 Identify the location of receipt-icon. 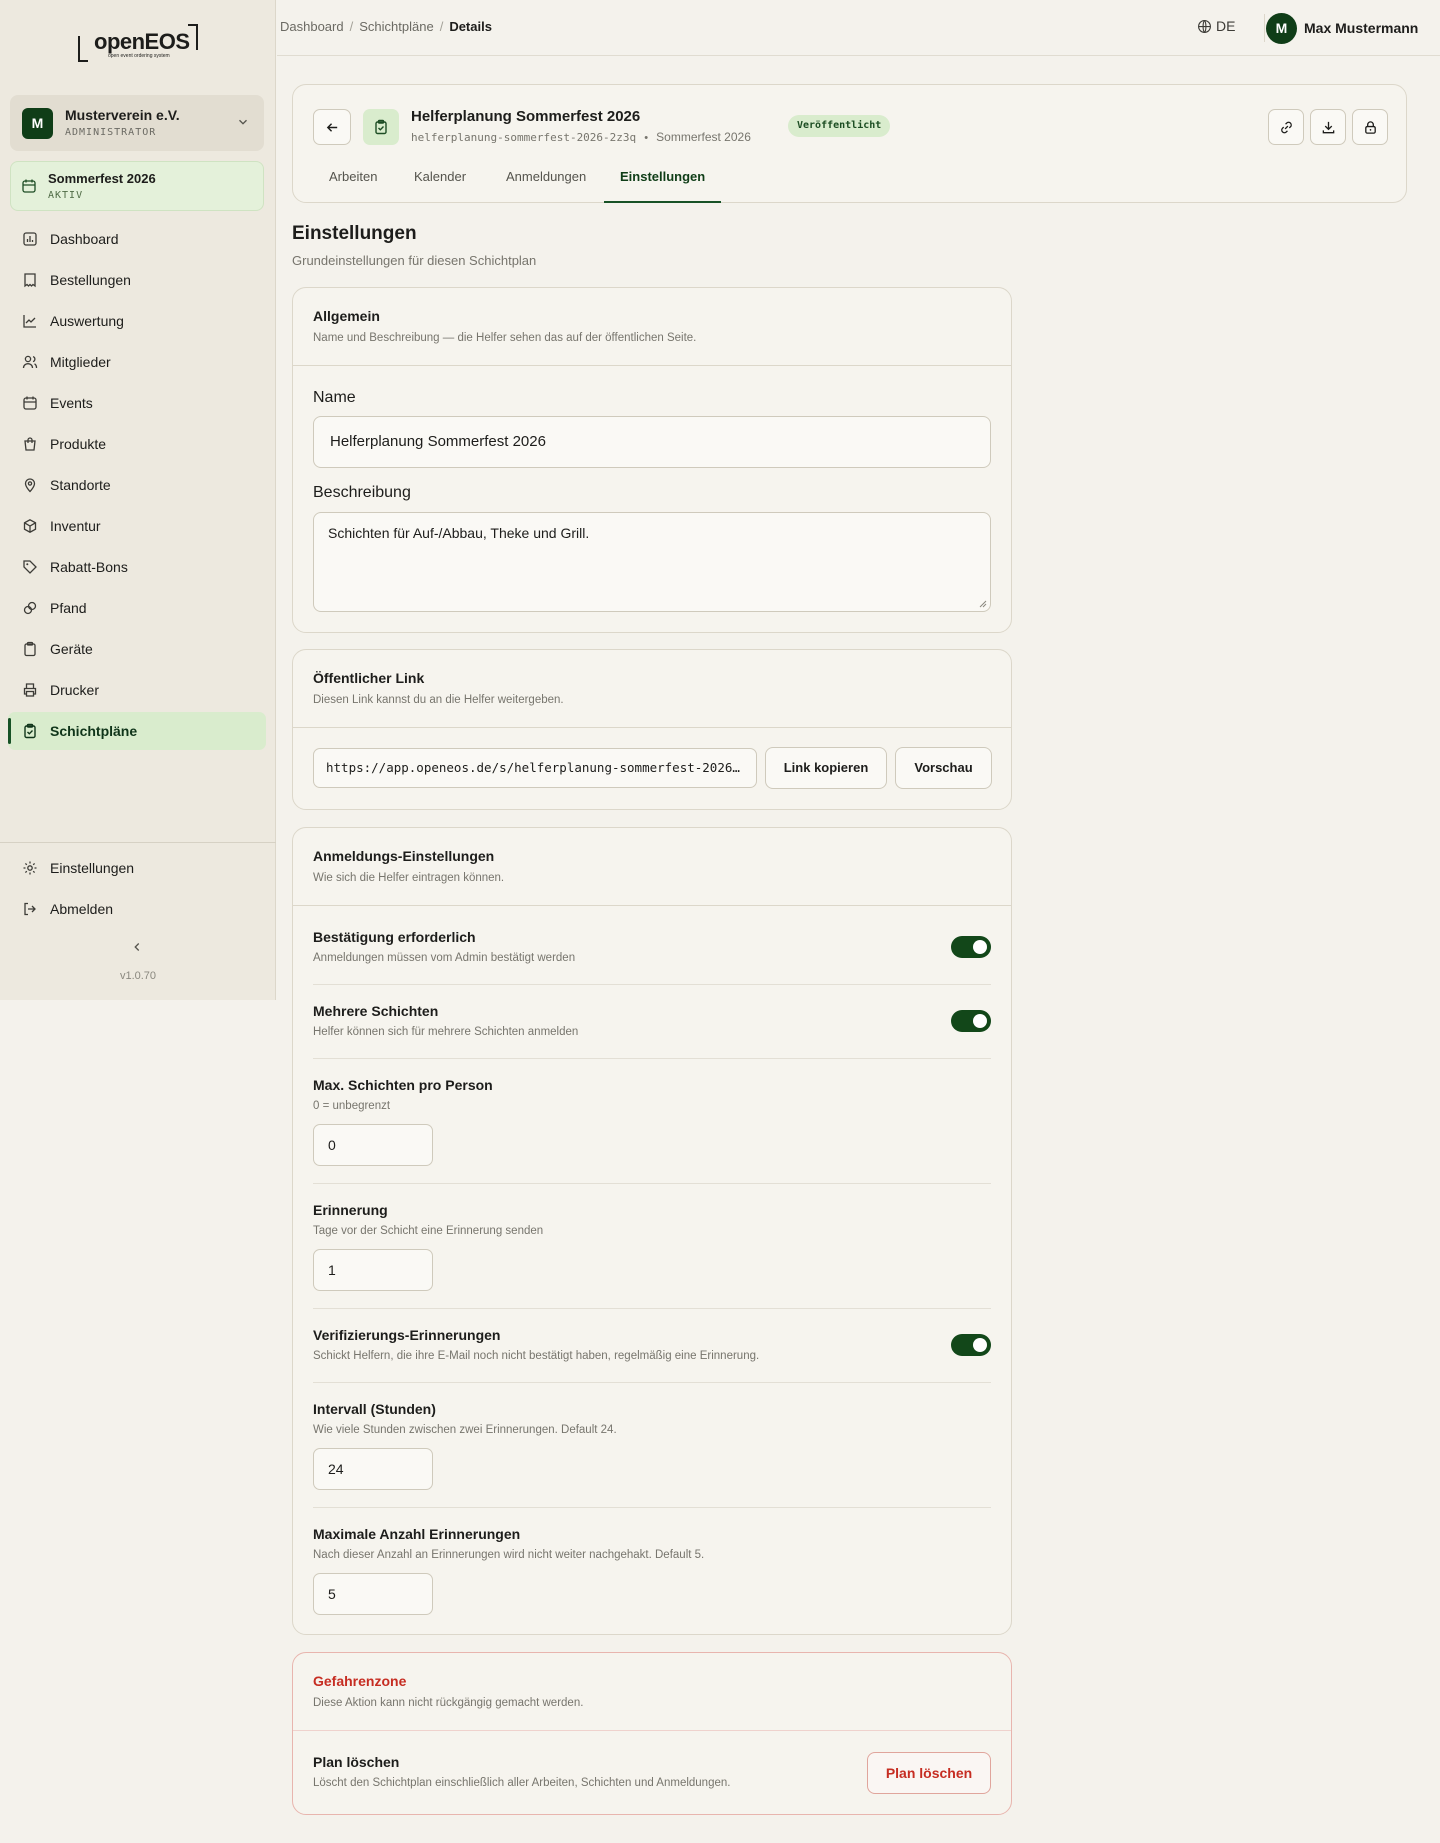
(30, 280).